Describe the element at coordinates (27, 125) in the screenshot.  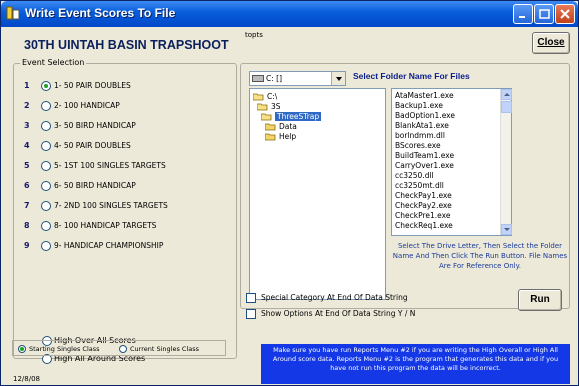
I see `event-number: 3` at that location.